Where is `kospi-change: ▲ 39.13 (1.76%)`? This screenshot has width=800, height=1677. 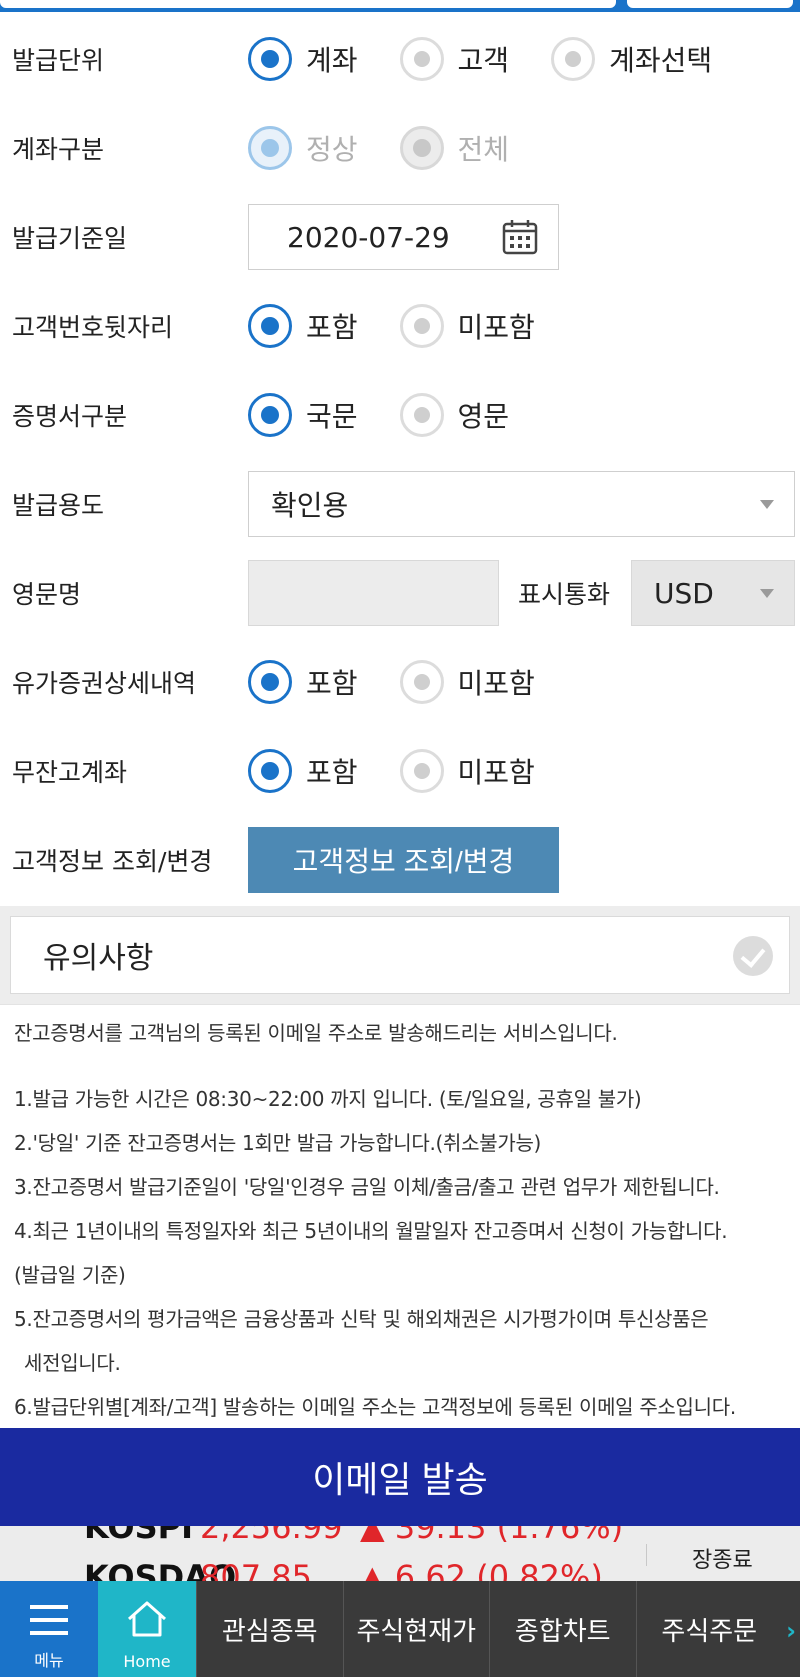 kospi-change: ▲ 39.13 (1.76%) is located at coordinates (492, 1536).